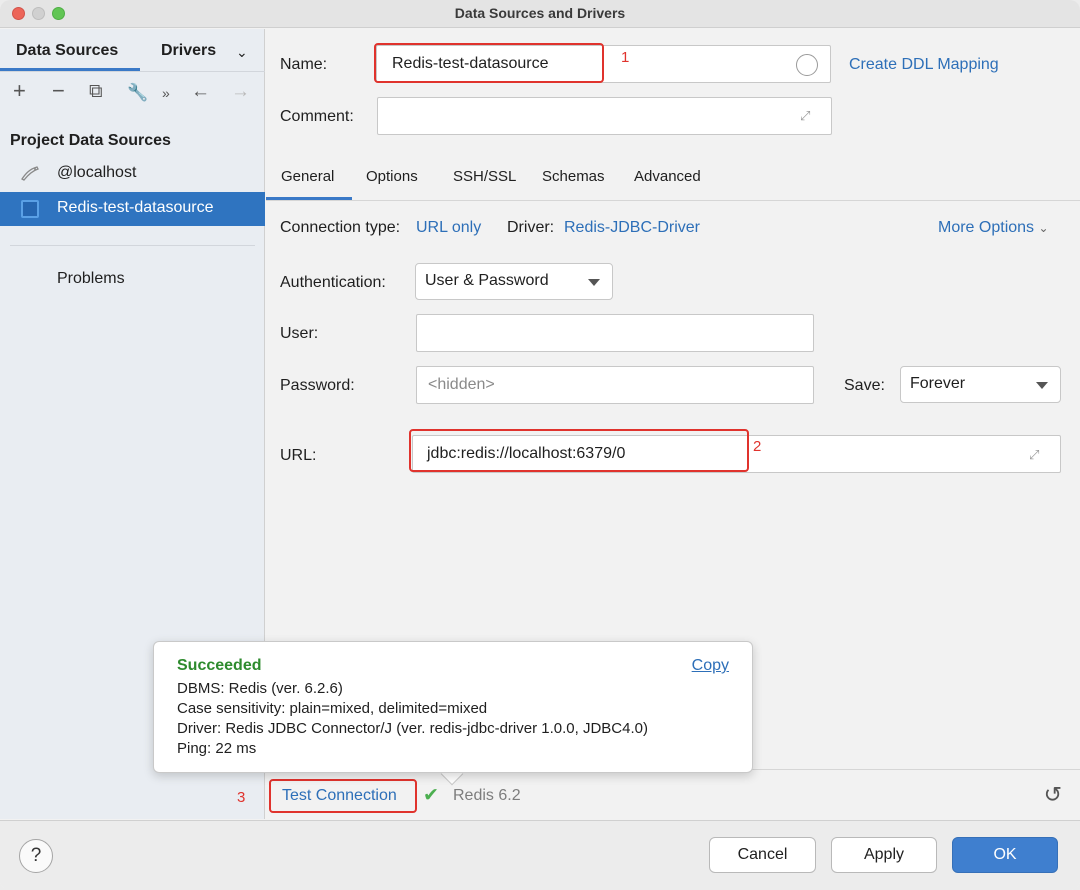  I want to click on add-icon: +, so click(19, 91).